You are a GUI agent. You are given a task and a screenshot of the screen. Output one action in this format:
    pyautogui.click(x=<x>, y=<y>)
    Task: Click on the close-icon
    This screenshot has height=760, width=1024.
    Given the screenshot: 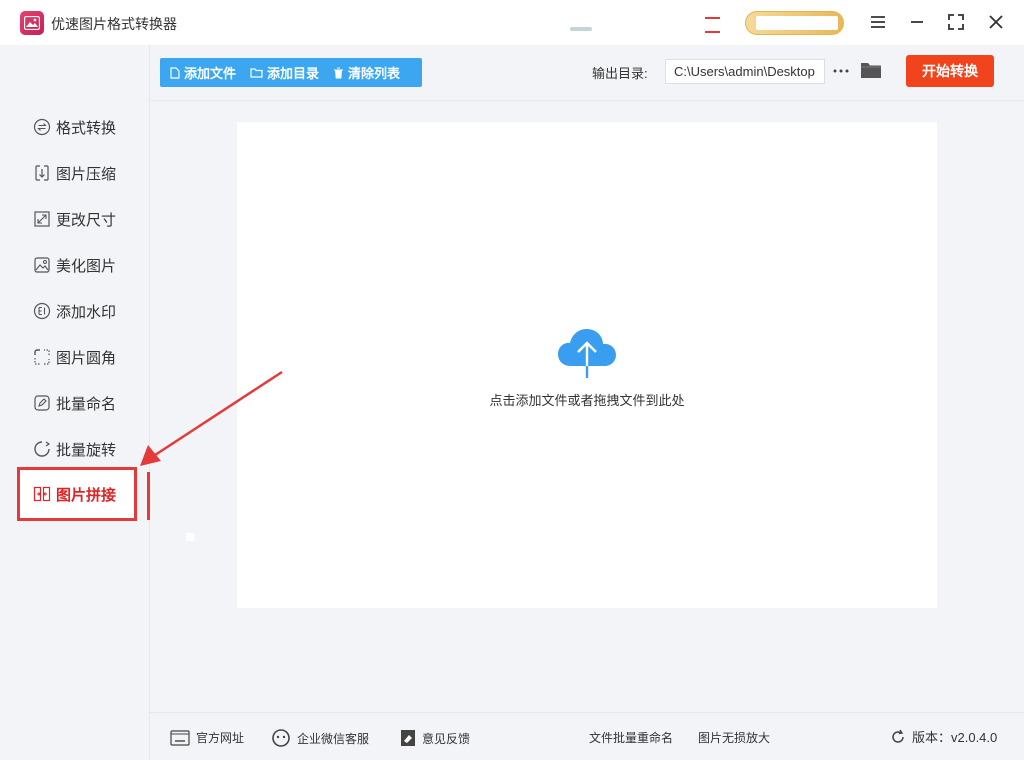 What is the action you would take?
    pyautogui.click(x=996, y=22)
    